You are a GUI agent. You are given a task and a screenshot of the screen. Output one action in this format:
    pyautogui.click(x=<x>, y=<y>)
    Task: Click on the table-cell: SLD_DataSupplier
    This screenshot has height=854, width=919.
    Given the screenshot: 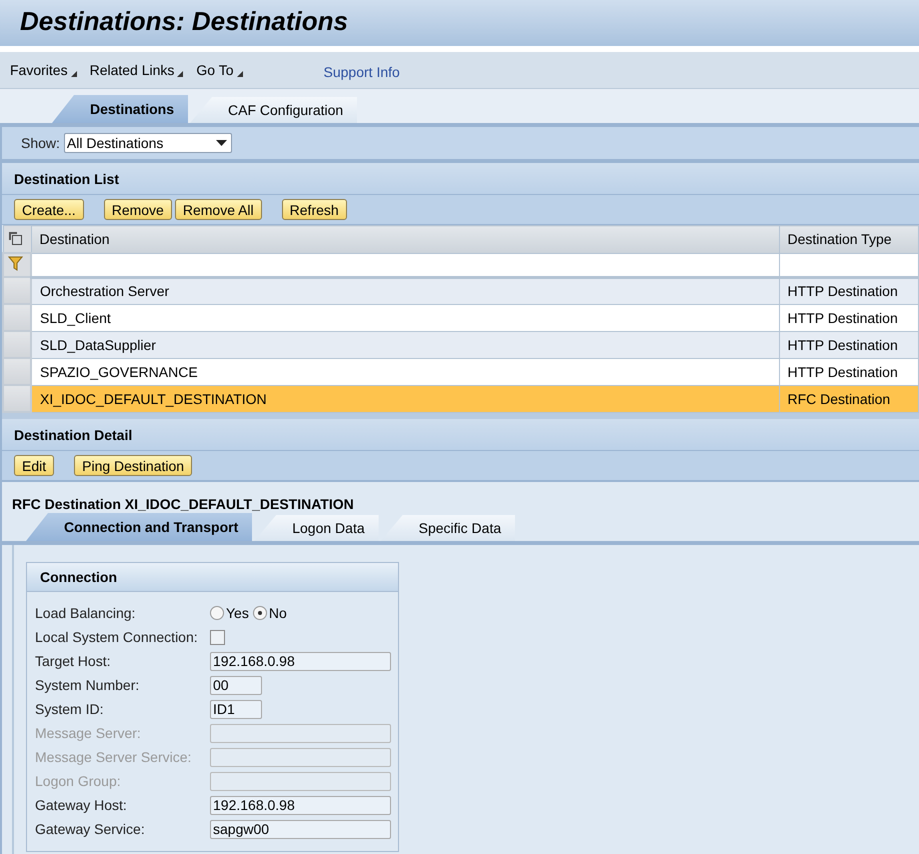 What is the action you would take?
    pyautogui.click(x=405, y=344)
    